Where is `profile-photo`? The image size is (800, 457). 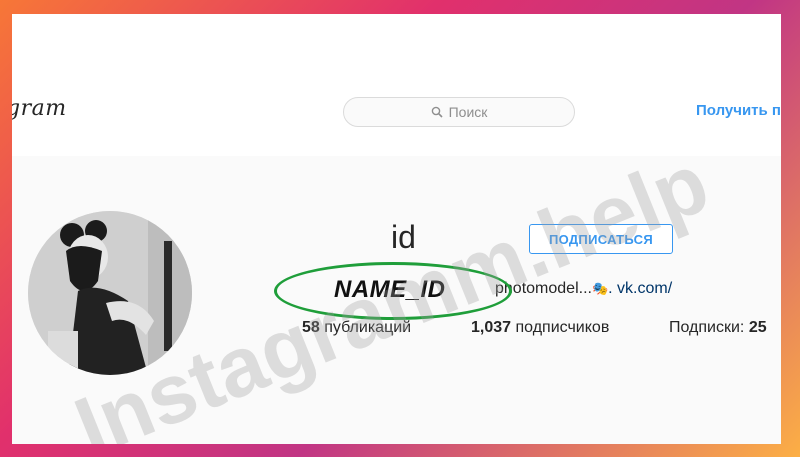 profile-photo is located at coordinates (110, 293).